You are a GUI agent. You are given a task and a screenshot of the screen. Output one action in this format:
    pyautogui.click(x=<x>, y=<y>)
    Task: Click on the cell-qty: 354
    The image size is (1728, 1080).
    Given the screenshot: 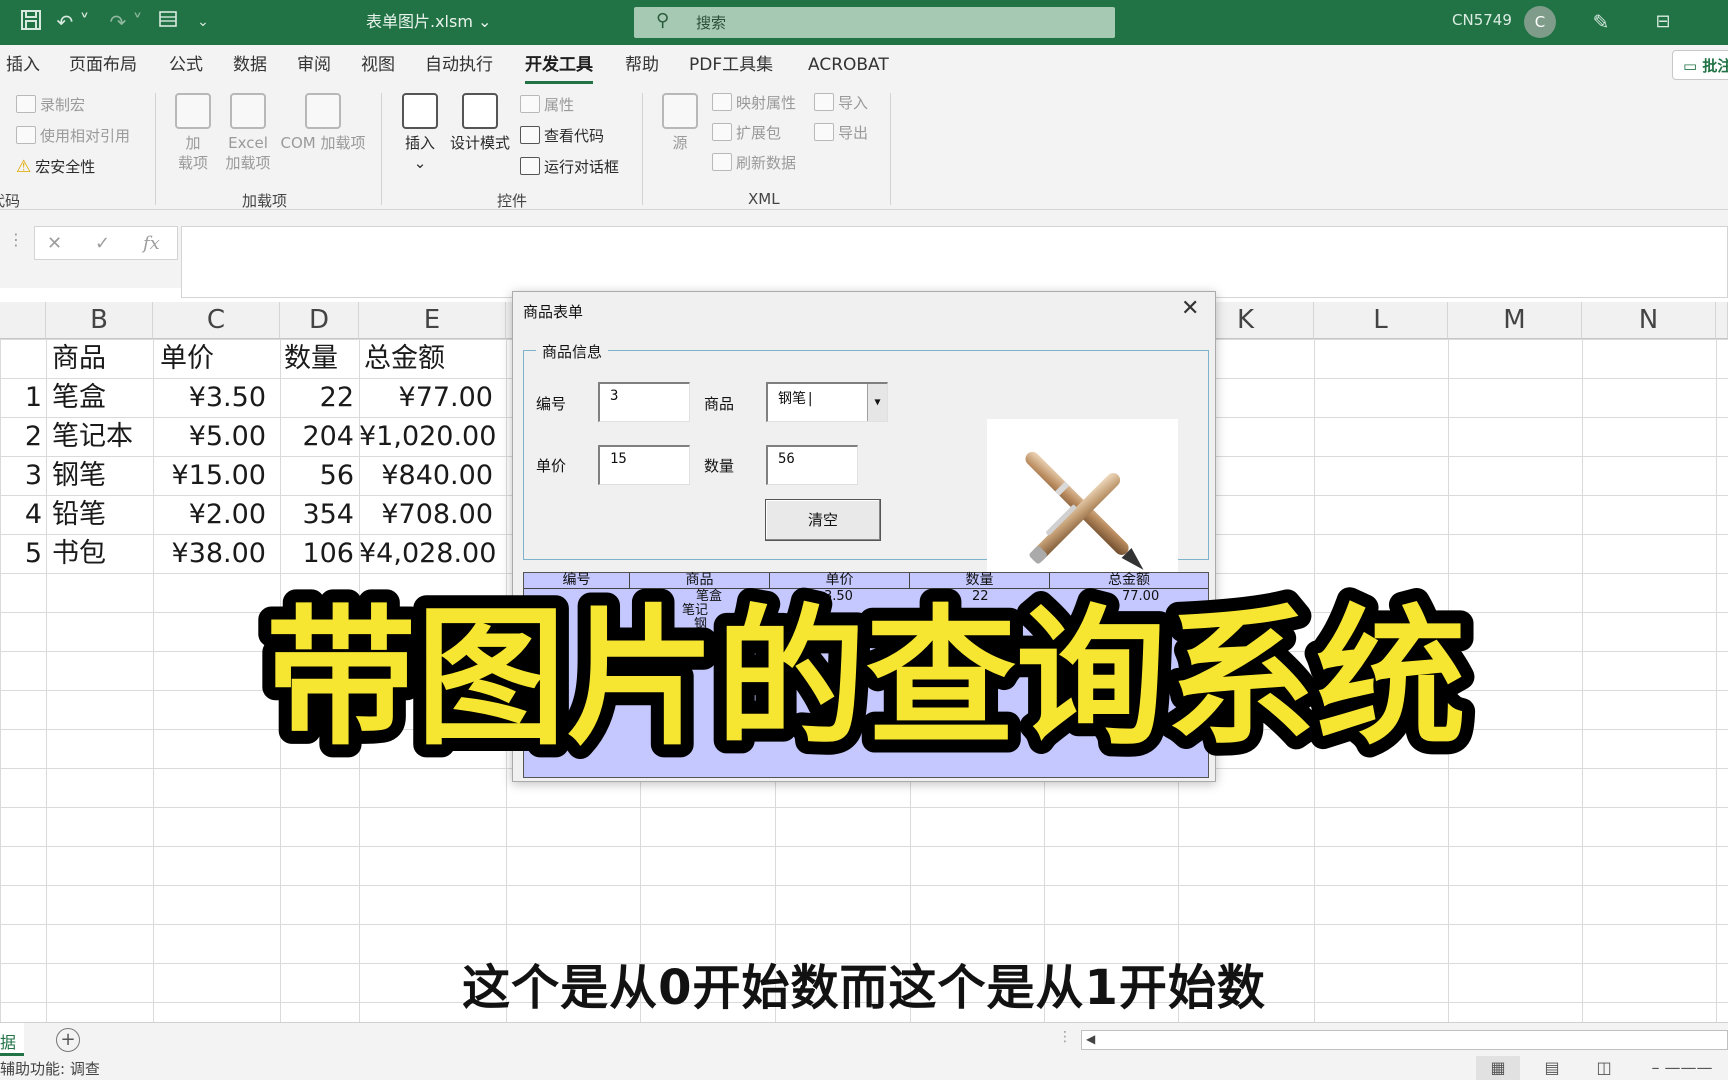 What is the action you would take?
    pyautogui.click(x=317, y=514)
    